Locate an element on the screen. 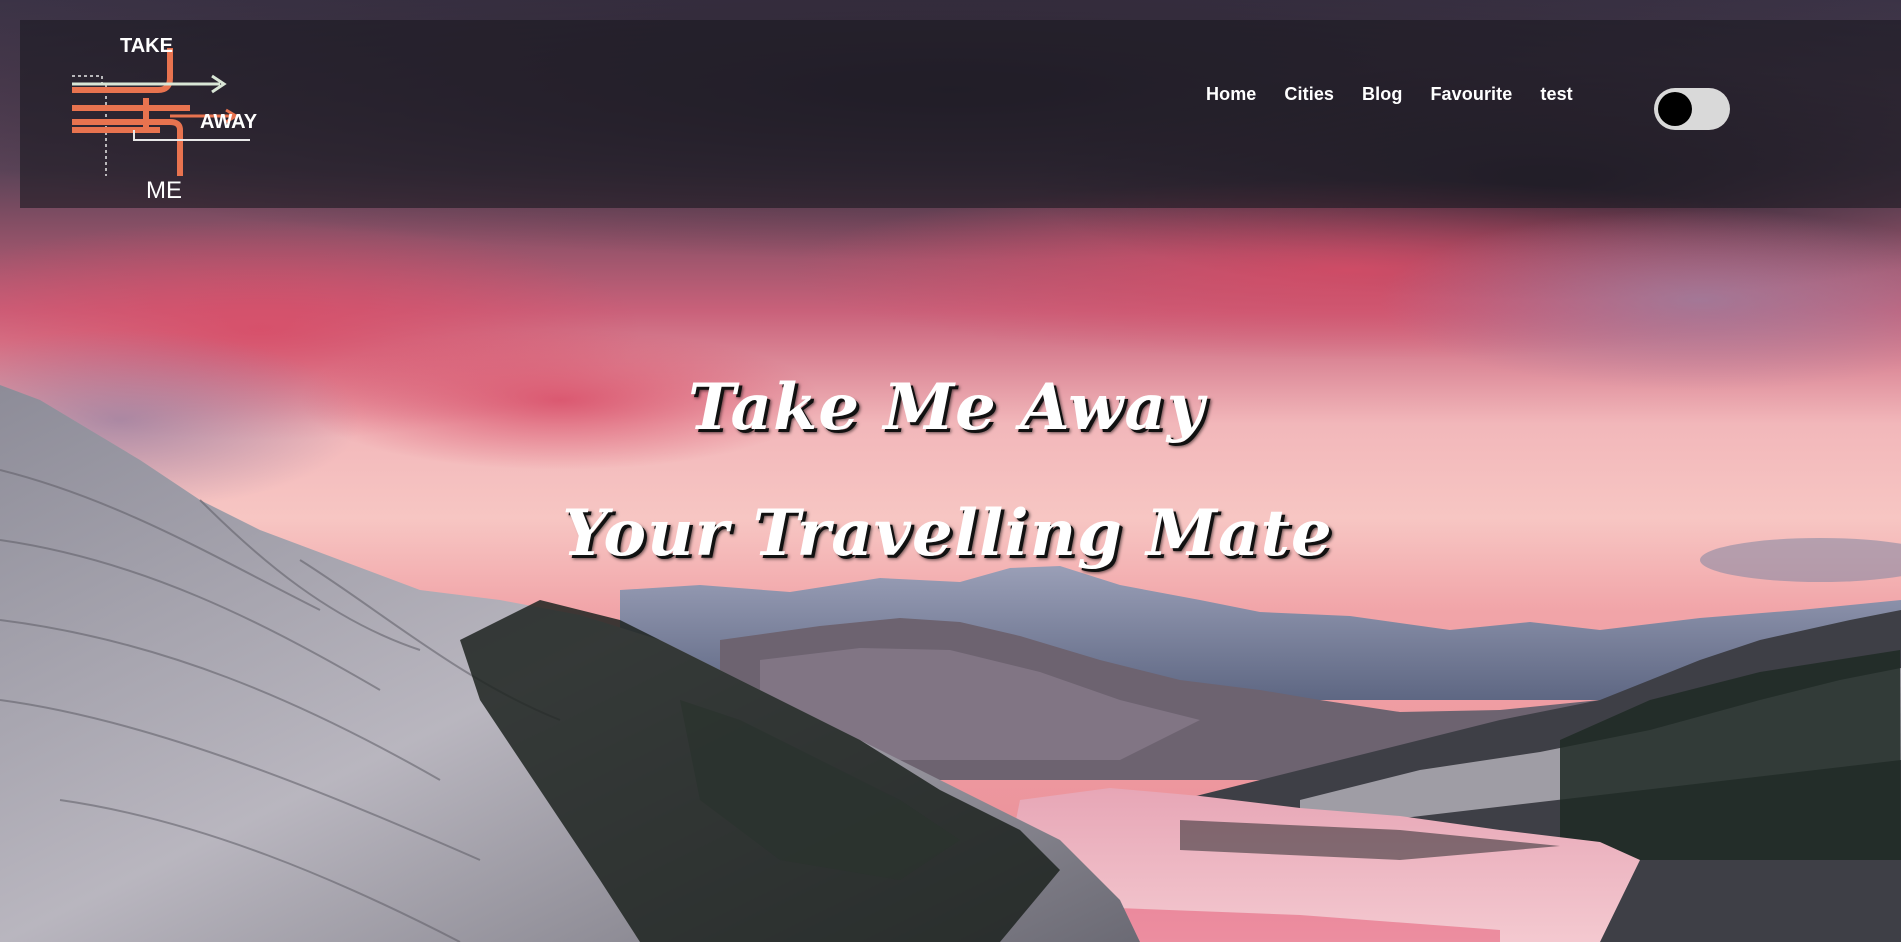 Image resolution: width=1901 pixels, height=942 pixels. nav-cities-link: Cities is located at coordinates (1309, 94).